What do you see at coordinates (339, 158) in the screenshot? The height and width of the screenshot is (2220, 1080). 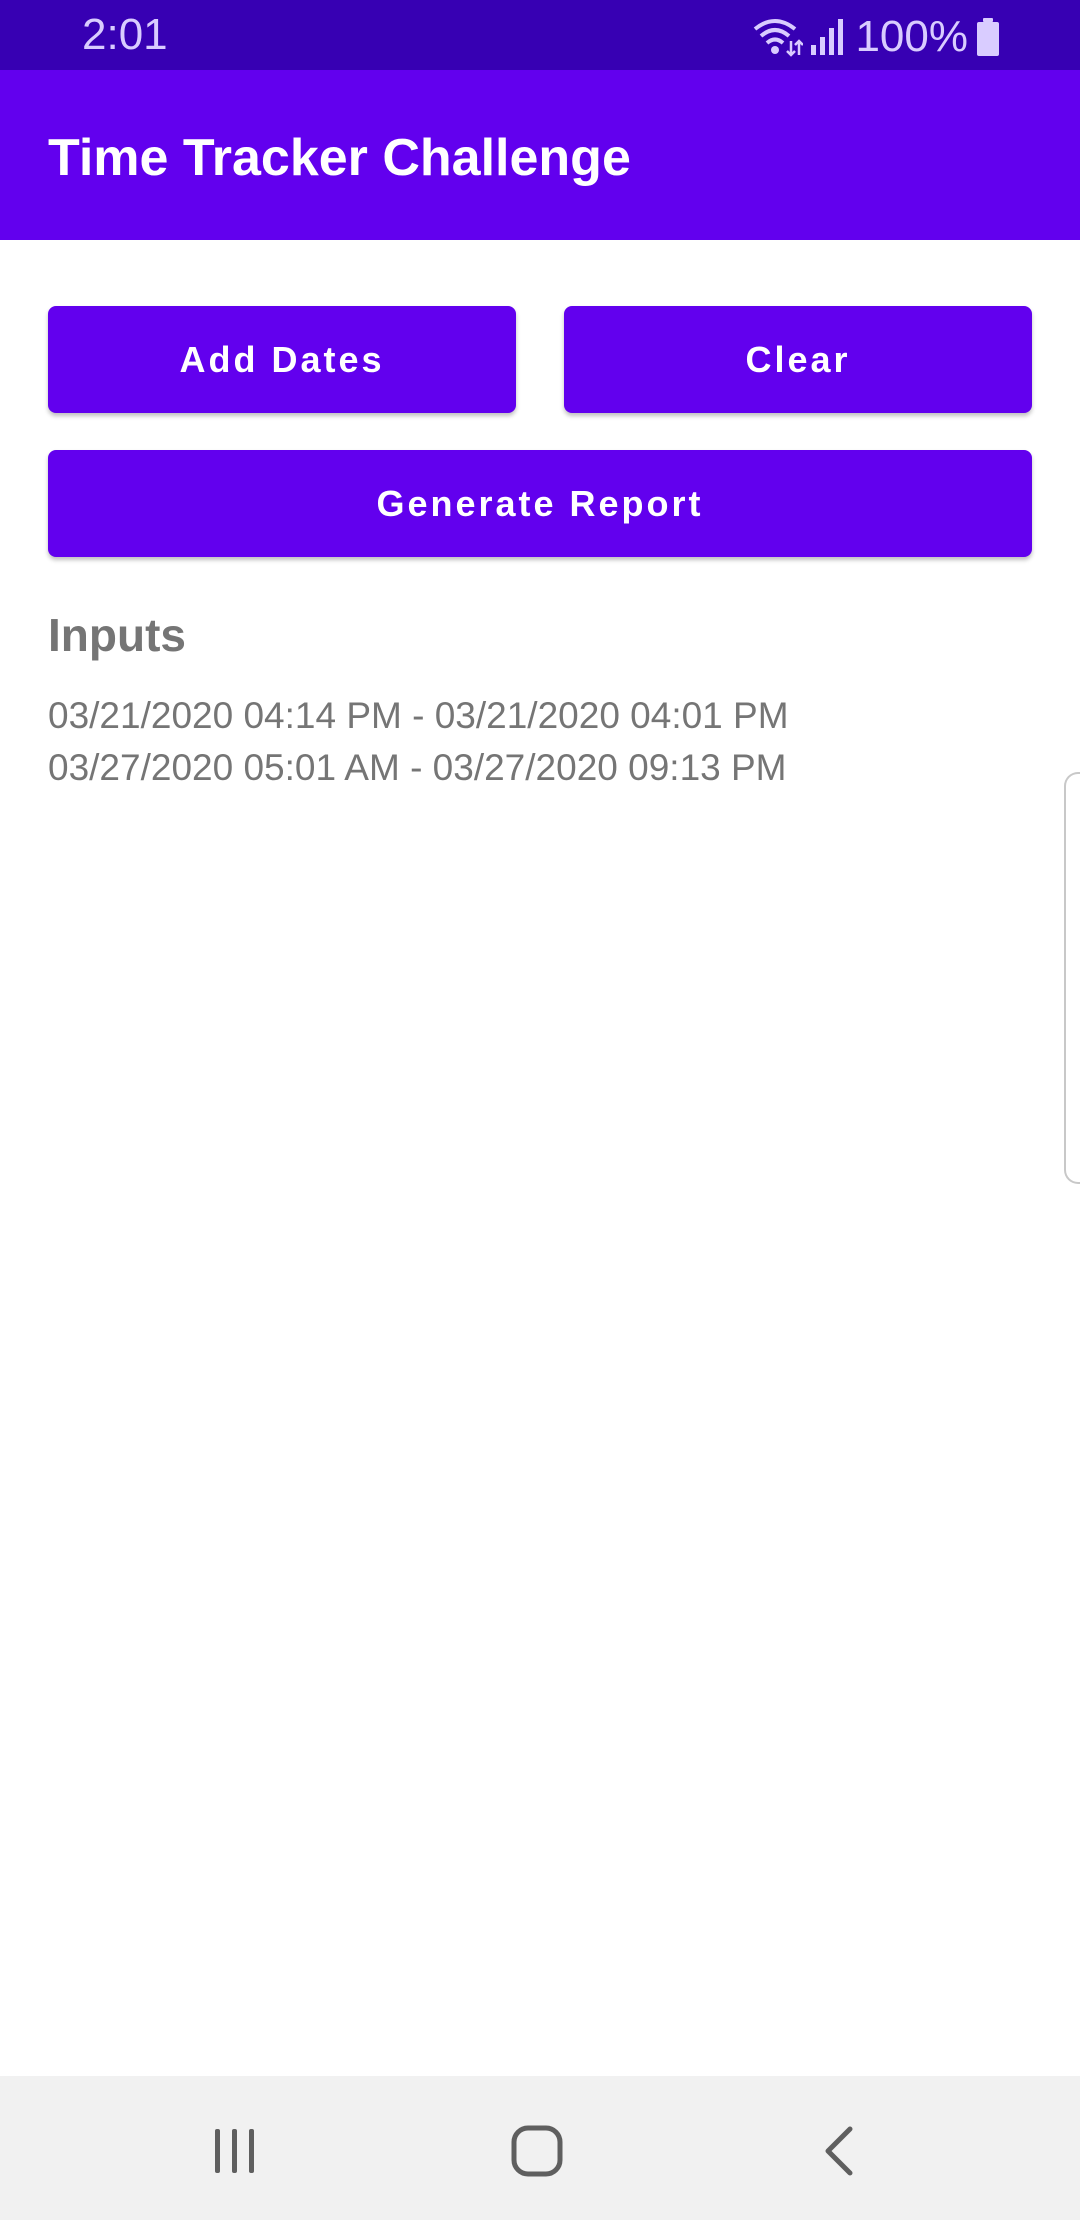 I see `app-title: Time Tracker Challenge` at bounding box center [339, 158].